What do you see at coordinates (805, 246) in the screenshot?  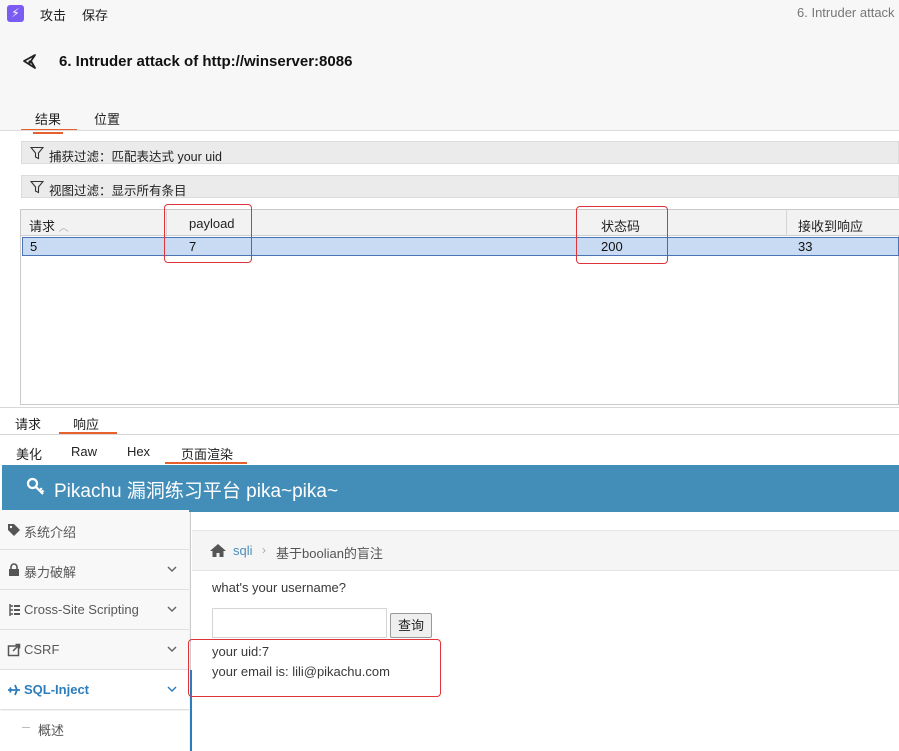 I see `cell-length: 33` at bounding box center [805, 246].